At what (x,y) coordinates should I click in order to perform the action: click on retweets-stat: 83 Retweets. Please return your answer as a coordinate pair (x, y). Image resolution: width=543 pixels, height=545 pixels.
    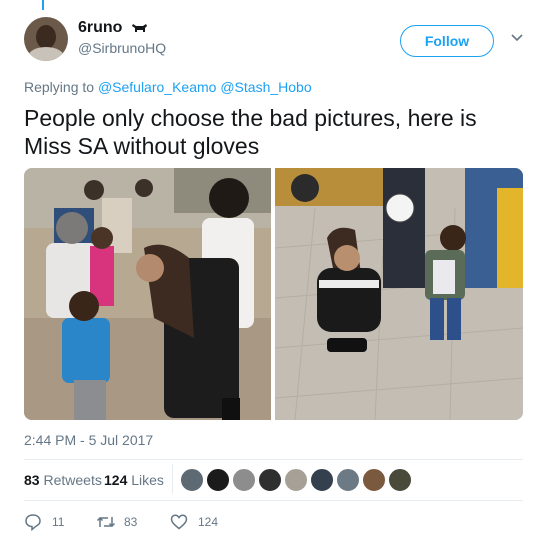
    Looking at the image, I should click on (63, 480).